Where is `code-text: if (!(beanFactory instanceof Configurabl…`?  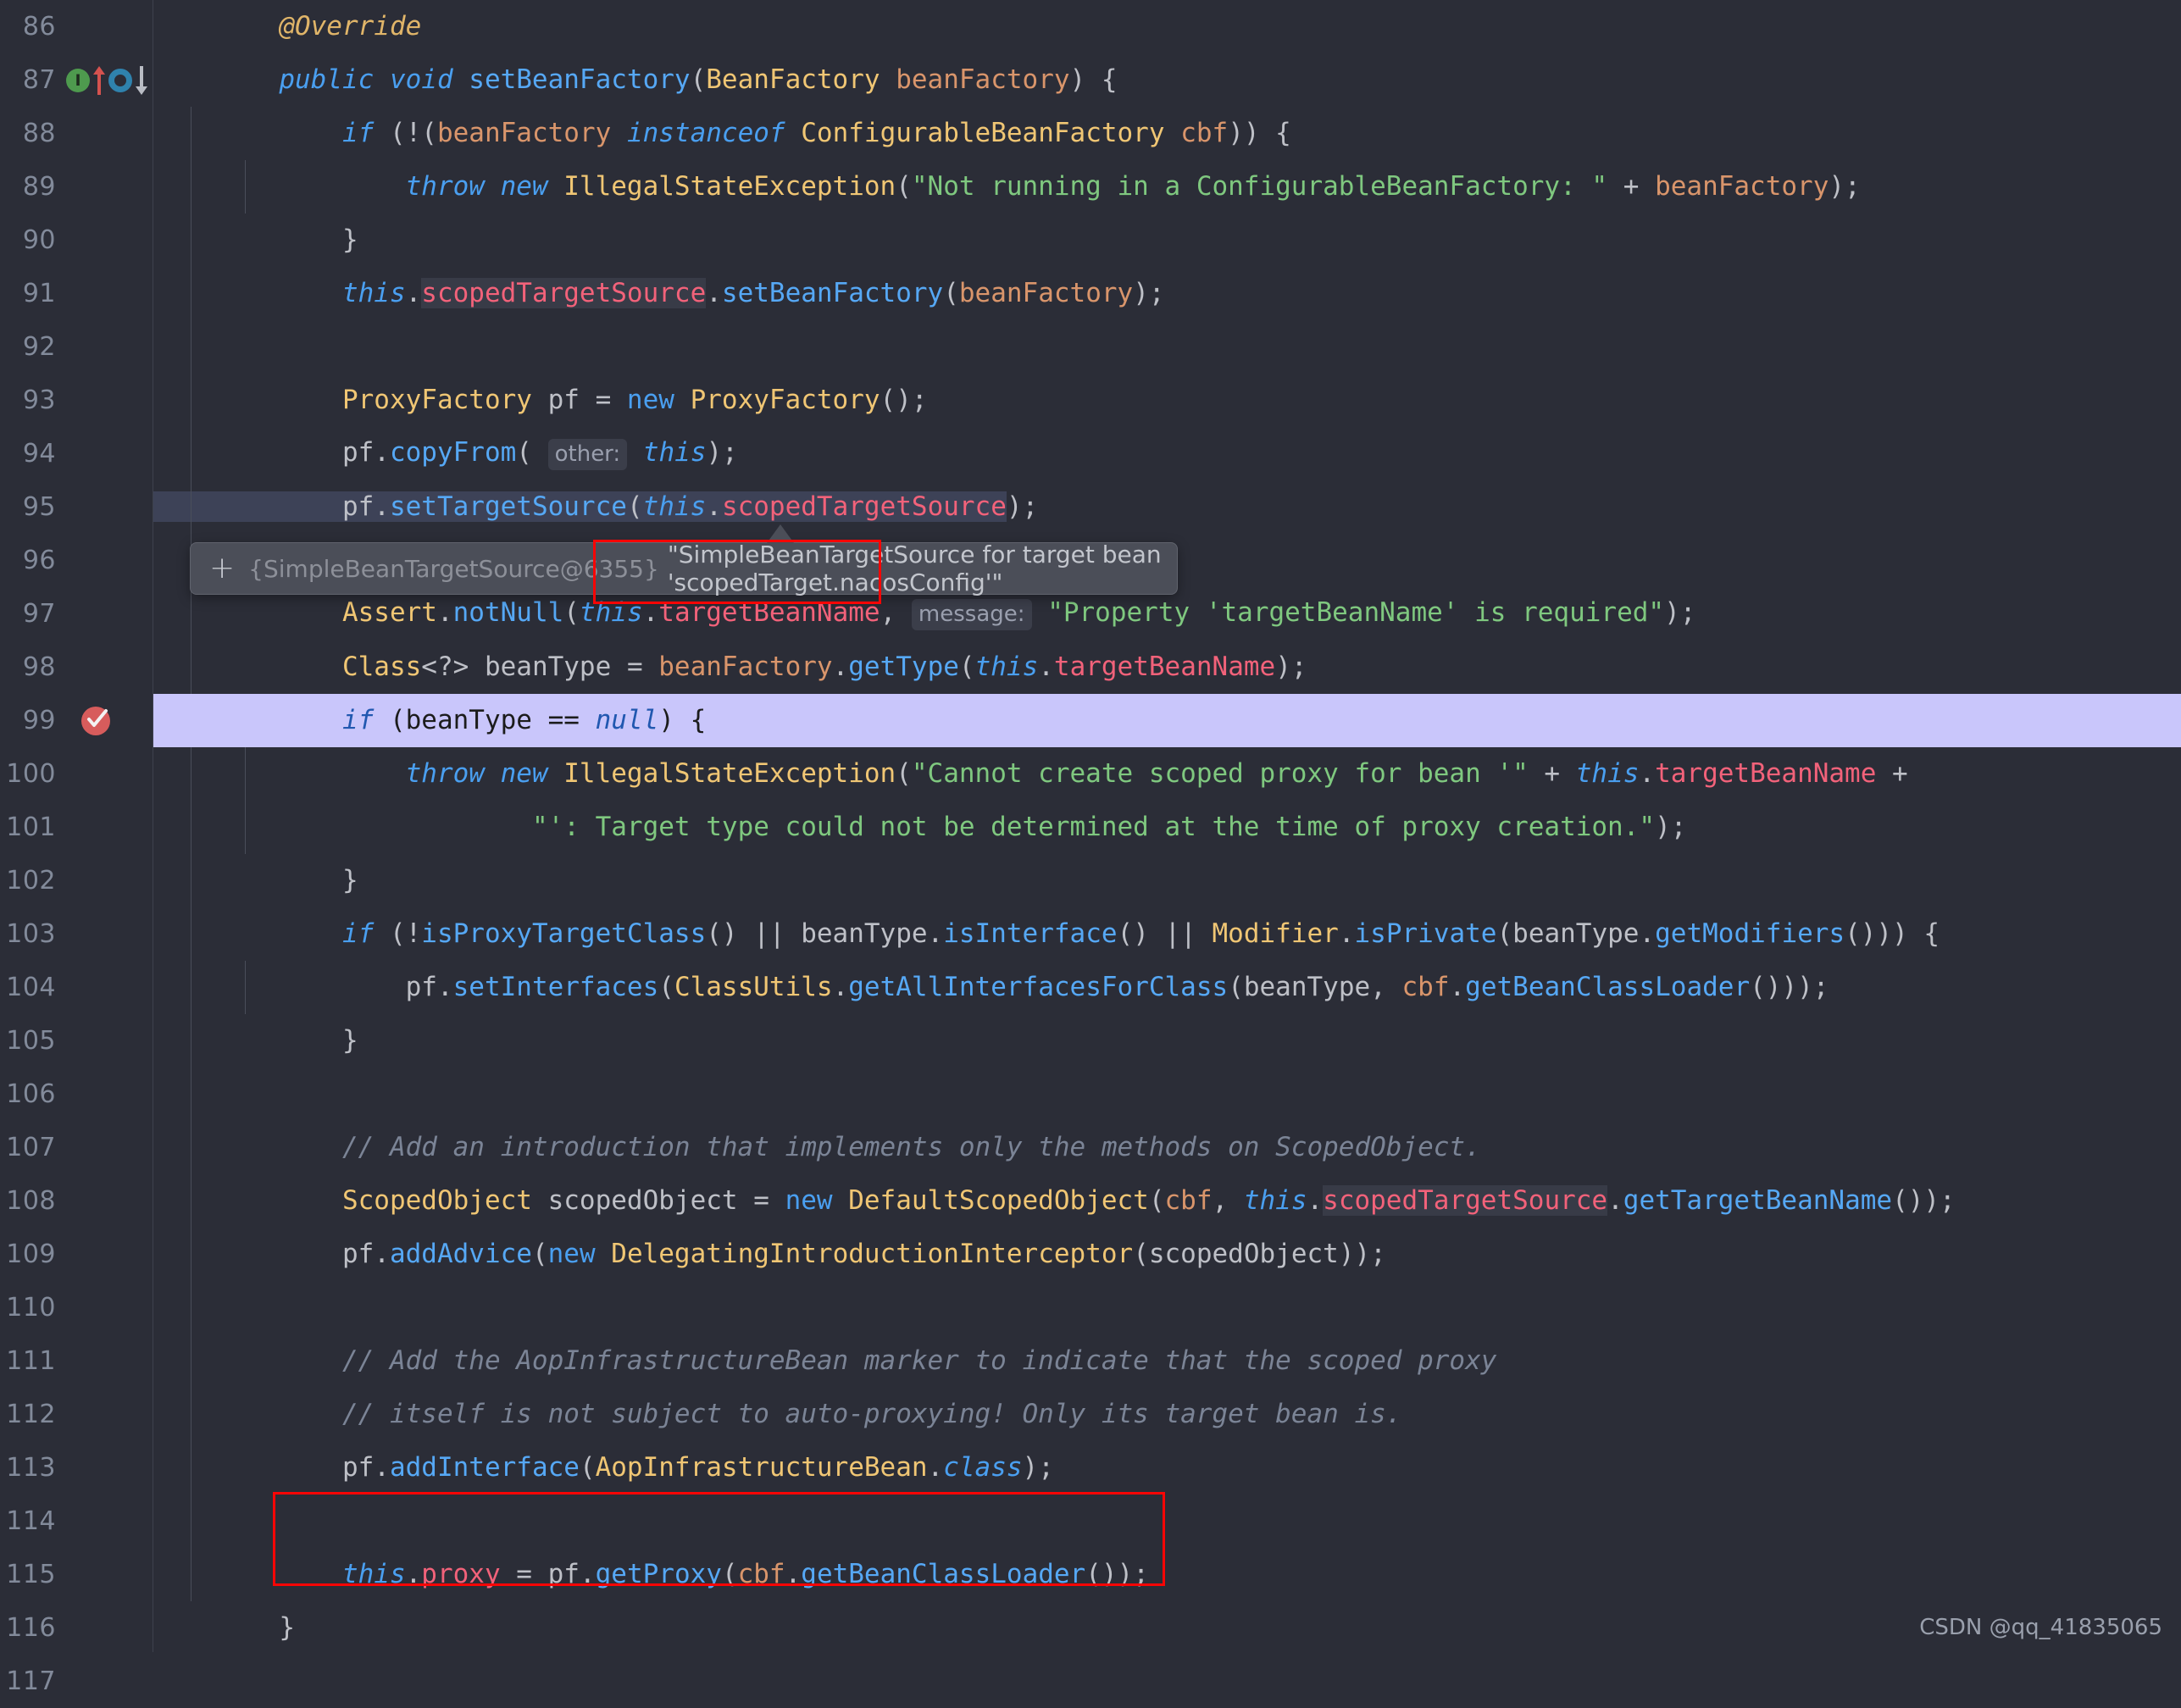 code-text: if (!(beanFactory instanceof Configurabl… is located at coordinates (1167, 133).